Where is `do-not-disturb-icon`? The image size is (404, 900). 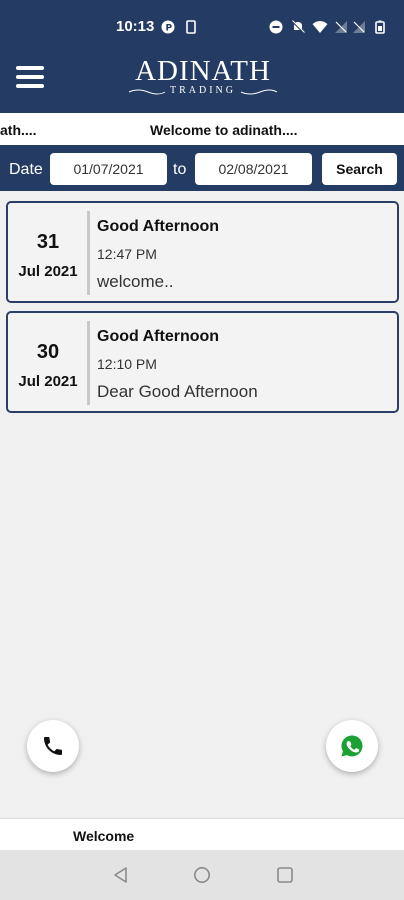
do-not-disturb-icon is located at coordinates (276, 27).